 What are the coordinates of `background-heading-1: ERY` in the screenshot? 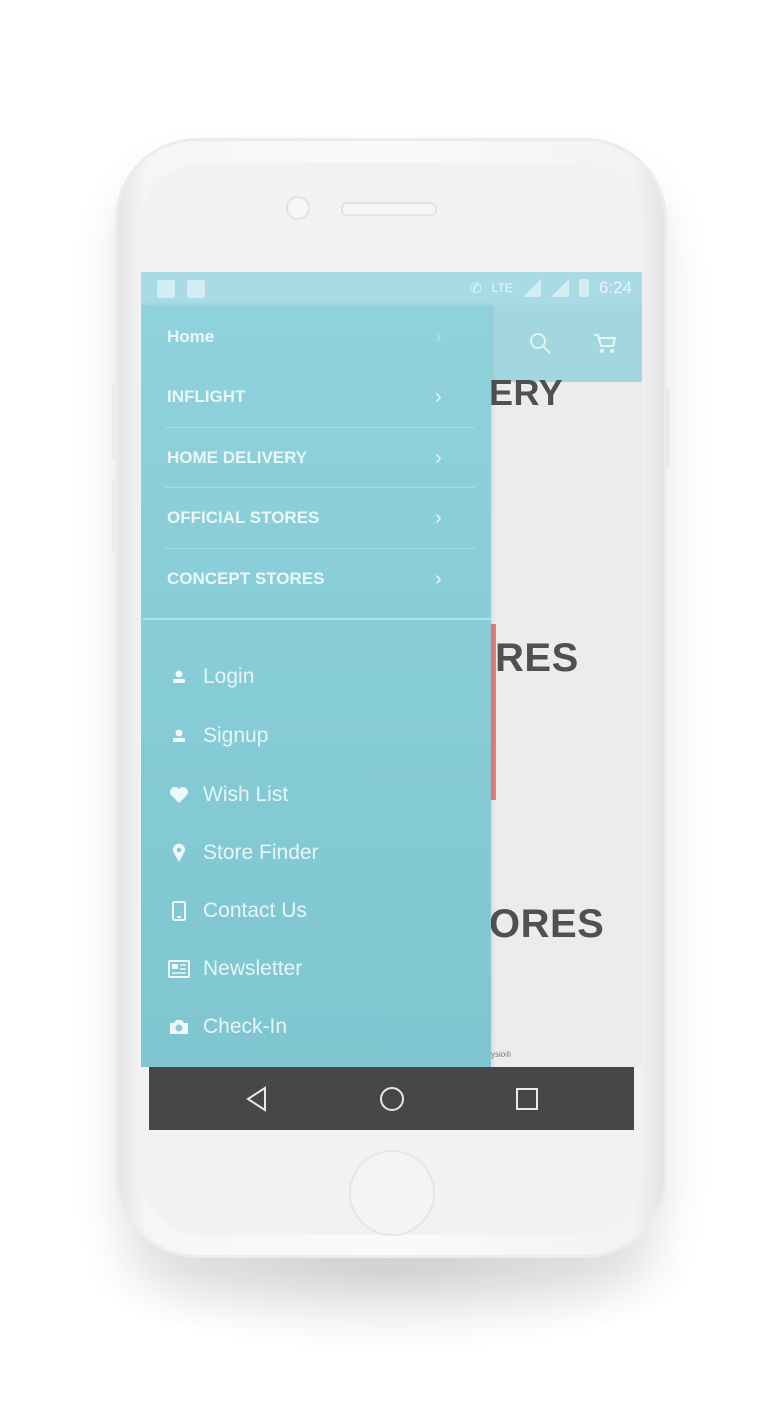 It's located at (526, 392).